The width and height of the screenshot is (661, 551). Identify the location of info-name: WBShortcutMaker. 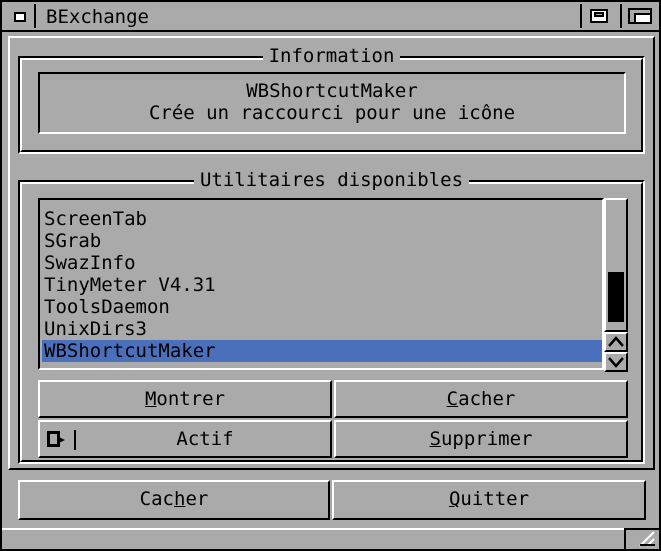
(332, 91).